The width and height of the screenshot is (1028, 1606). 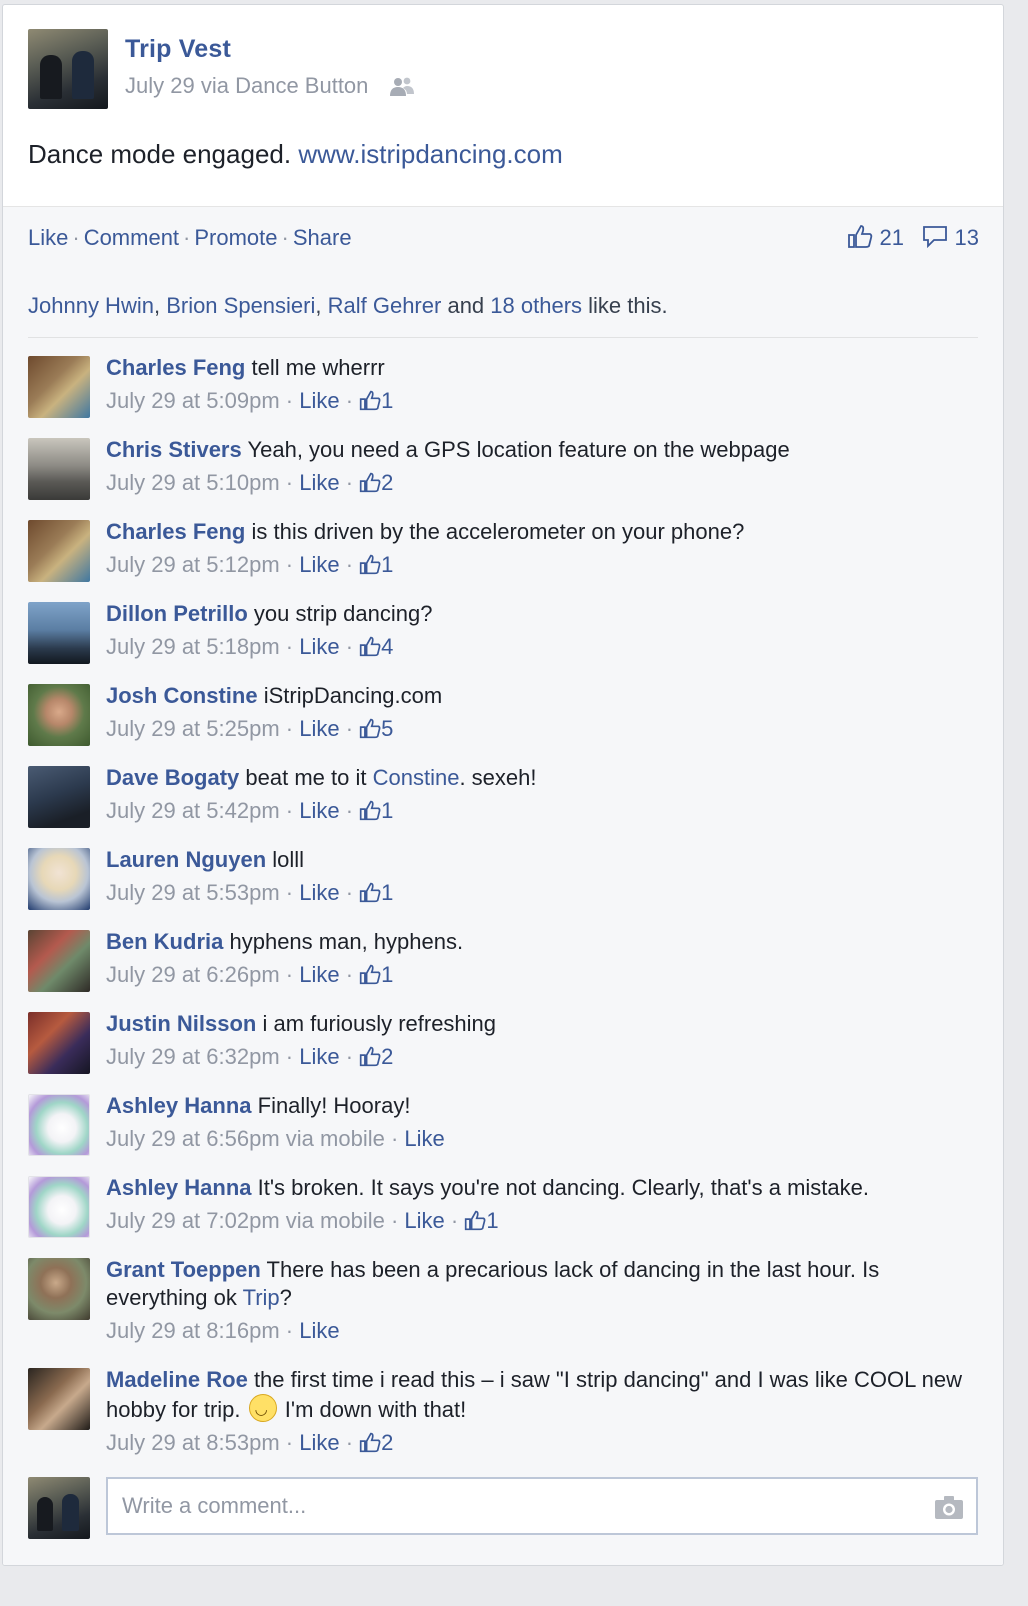 I want to click on commenter-name: Lauren Nguyen, so click(x=186, y=859).